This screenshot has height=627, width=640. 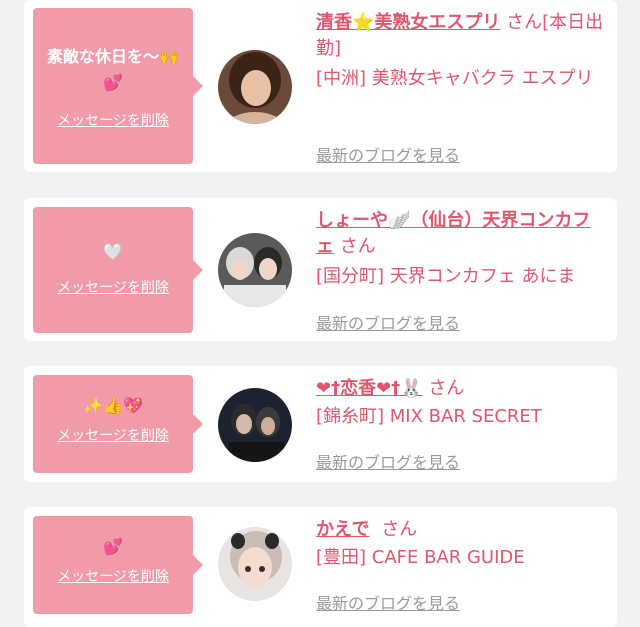 I want to click on message-text: 素敵な休日を〜🙌 💕, so click(x=113, y=69).